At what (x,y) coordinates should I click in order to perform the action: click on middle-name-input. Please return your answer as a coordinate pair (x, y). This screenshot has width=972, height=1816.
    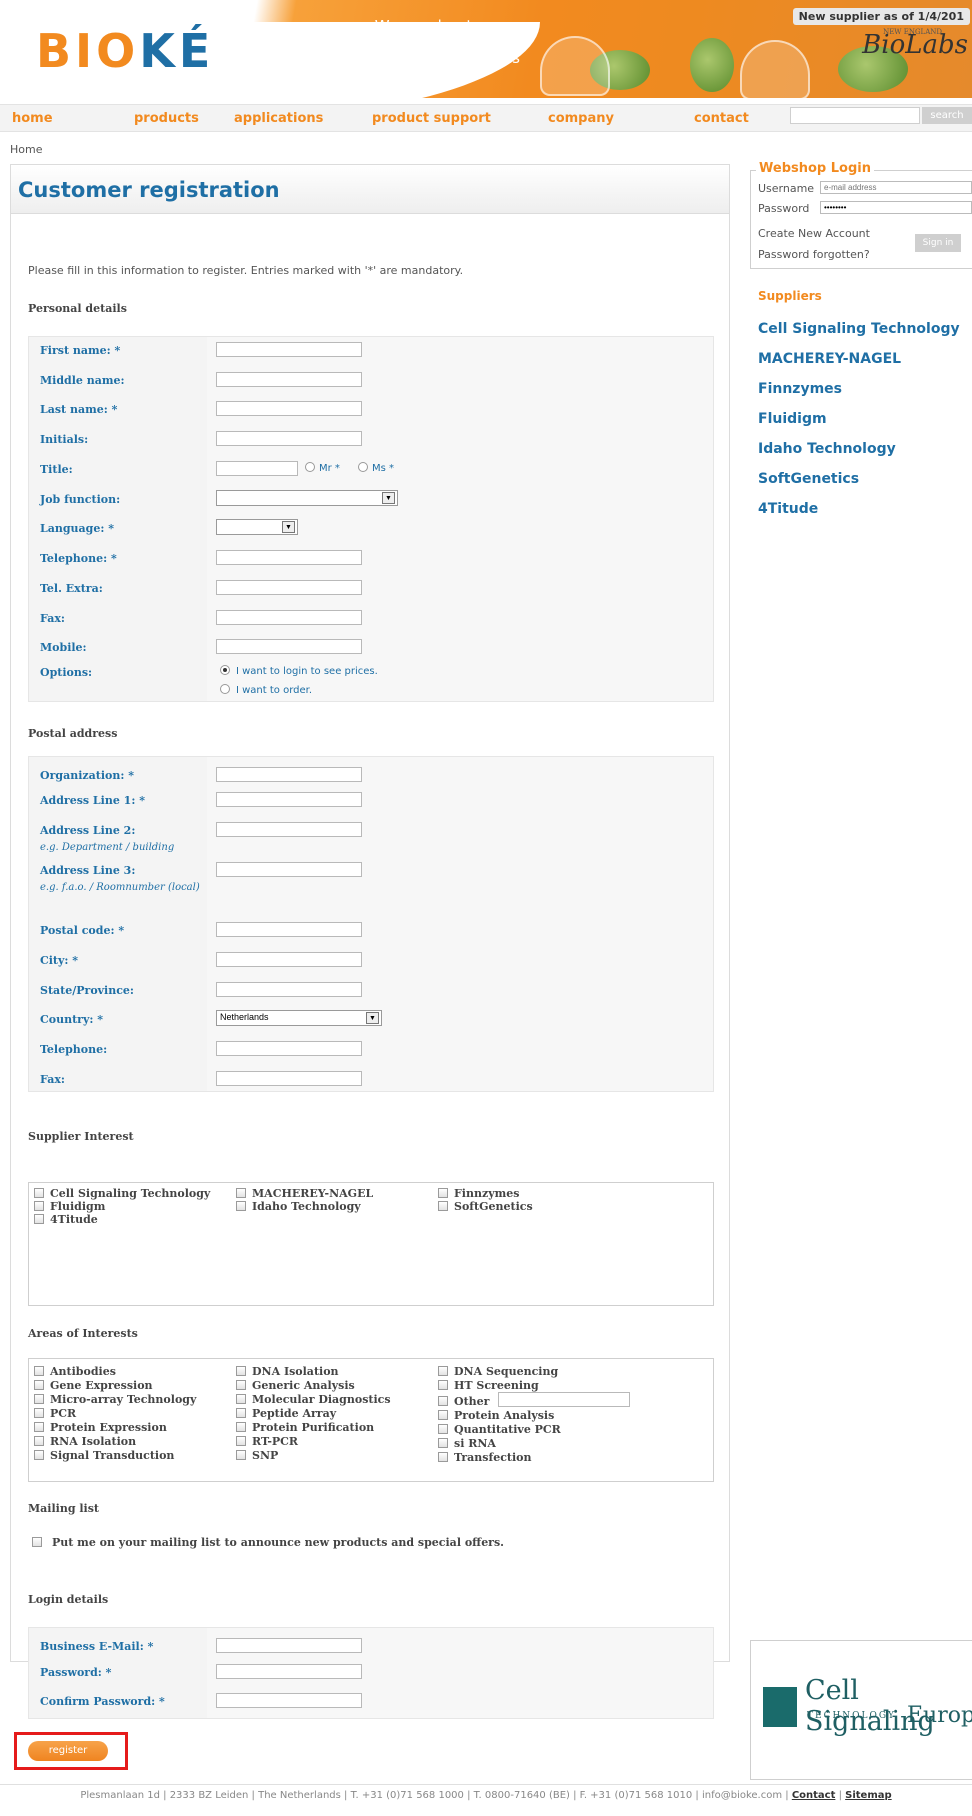
    Looking at the image, I should click on (289, 379).